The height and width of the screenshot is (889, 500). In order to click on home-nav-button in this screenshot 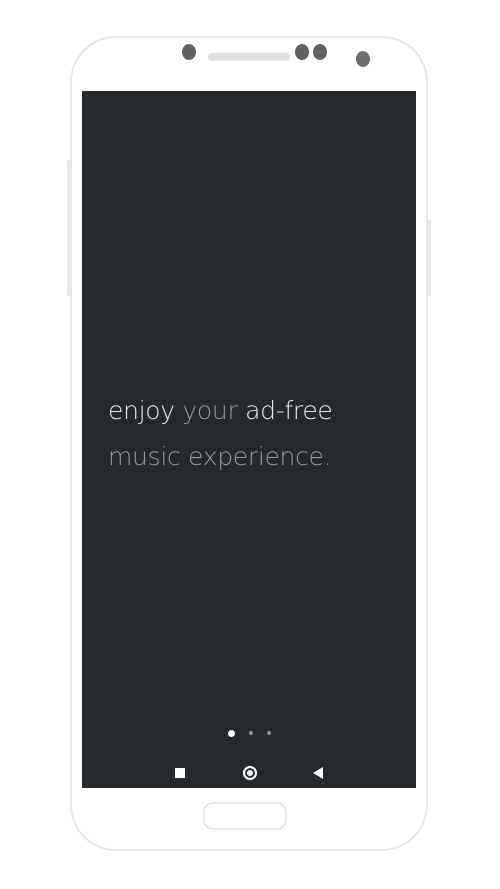, I will do `click(250, 773)`.